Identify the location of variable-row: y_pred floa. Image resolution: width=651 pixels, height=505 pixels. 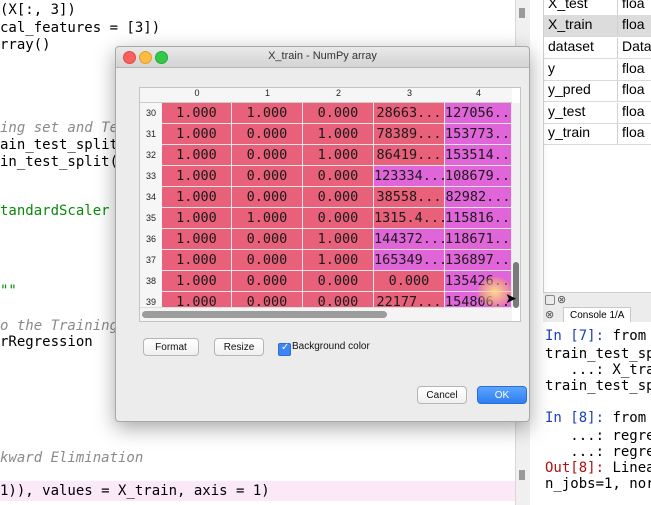
(597, 91).